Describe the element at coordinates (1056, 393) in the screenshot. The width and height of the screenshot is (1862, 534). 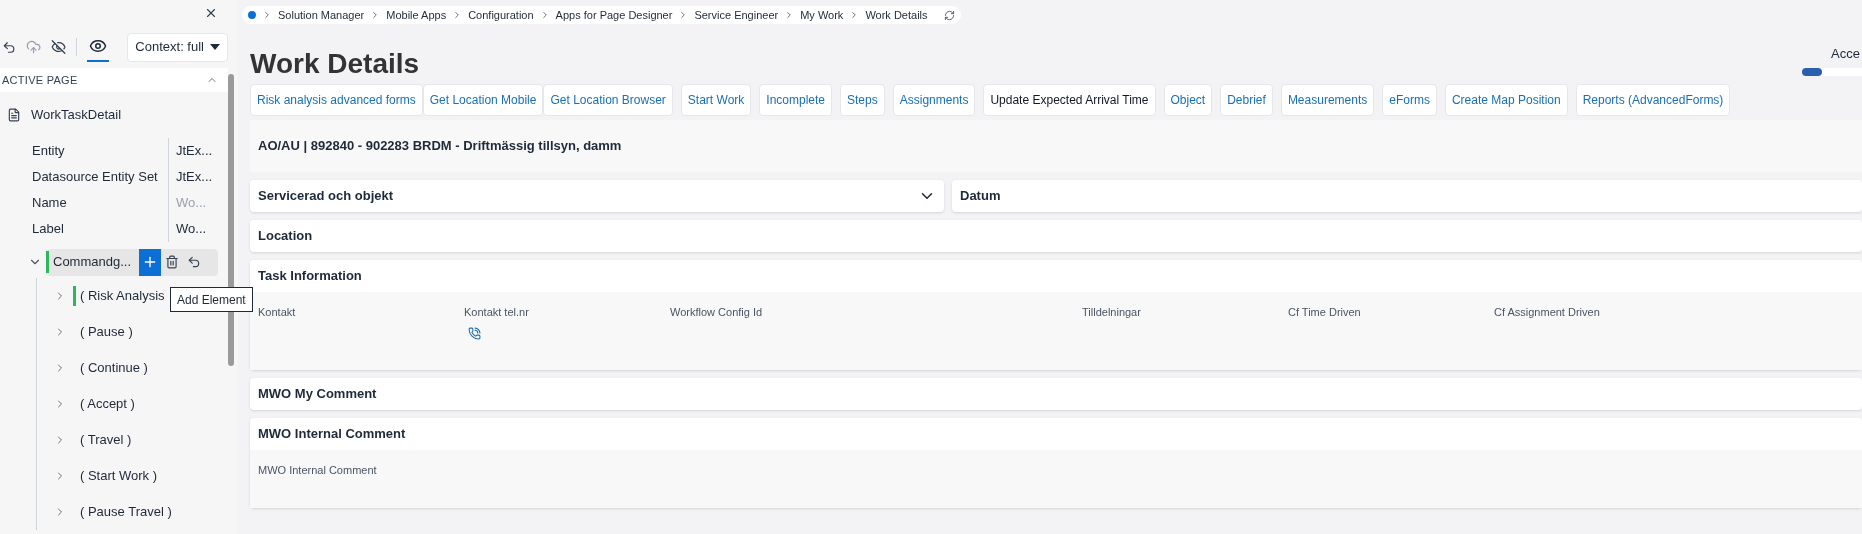
I see `section-title: MWO My Comment` at that location.